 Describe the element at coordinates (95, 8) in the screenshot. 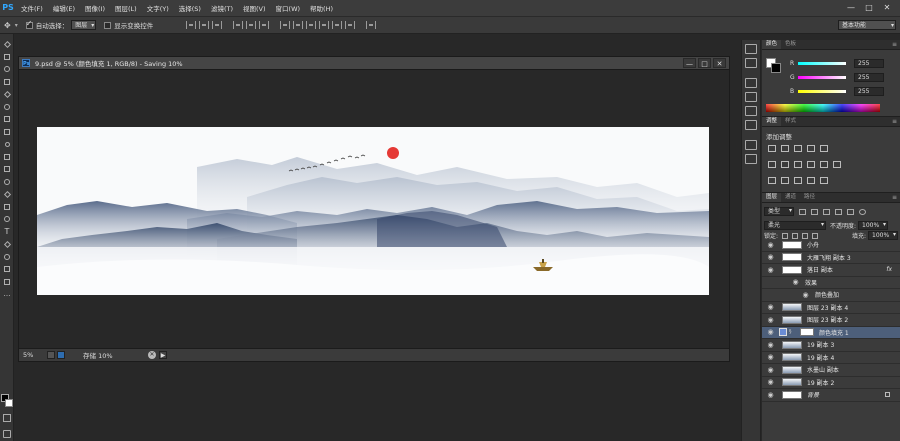

I see `menu-image: 图像(I)` at that location.